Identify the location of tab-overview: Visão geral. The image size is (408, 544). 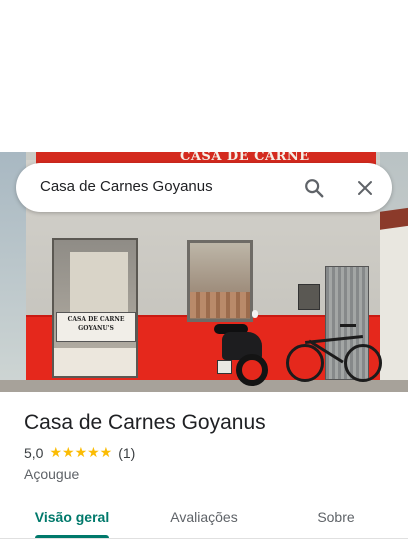
(72, 517).